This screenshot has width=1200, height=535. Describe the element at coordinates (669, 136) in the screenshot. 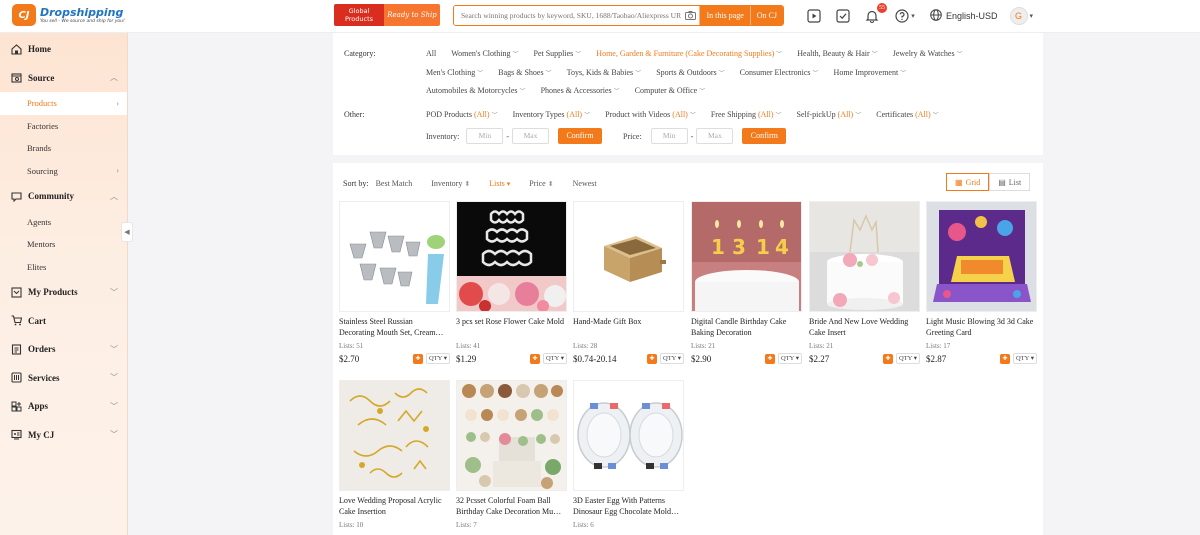

I see `price-min-input: Min` at that location.